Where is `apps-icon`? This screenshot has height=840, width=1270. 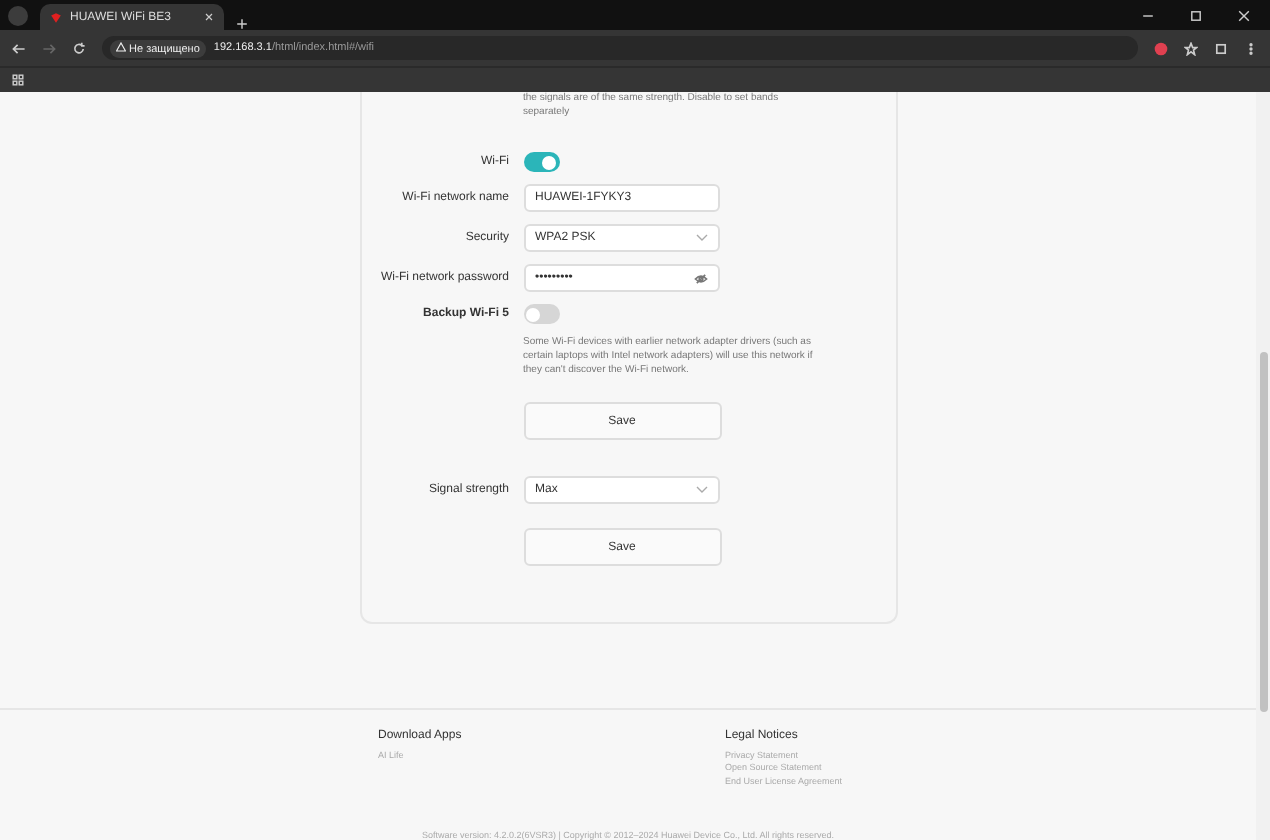
apps-icon is located at coordinates (18, 80).